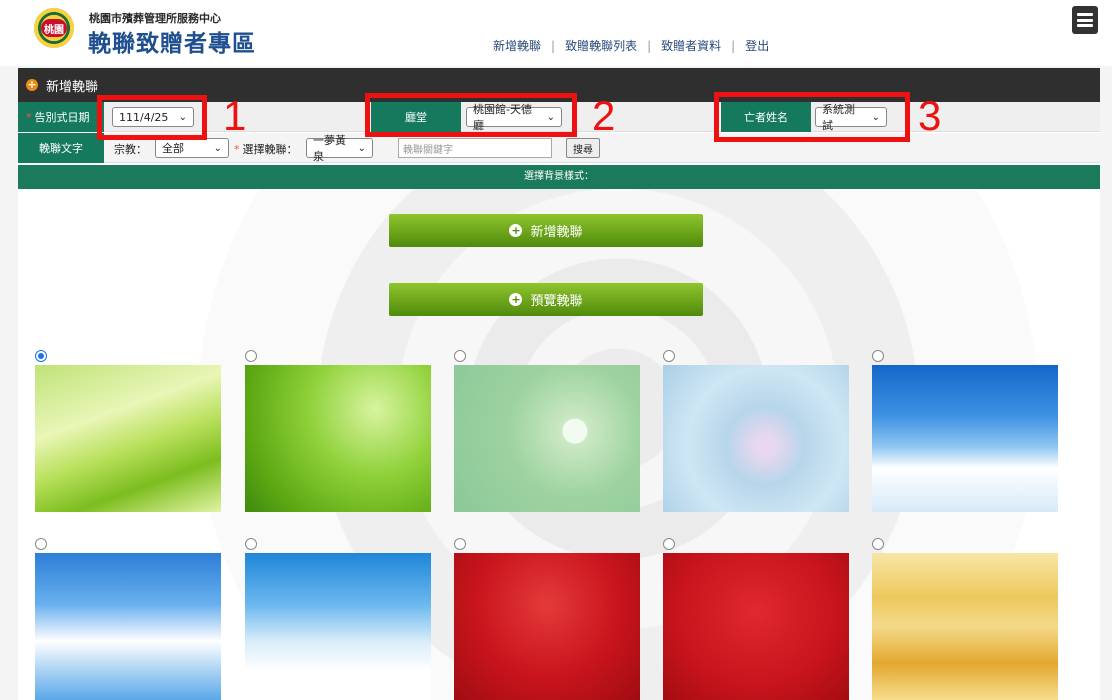 The height and width of the screenshot is (700, 1112). What do you see at coordinates (547, 626) in the screenshot?
I see `background-thumb-red-pattern` at bounding box center [547, 626].